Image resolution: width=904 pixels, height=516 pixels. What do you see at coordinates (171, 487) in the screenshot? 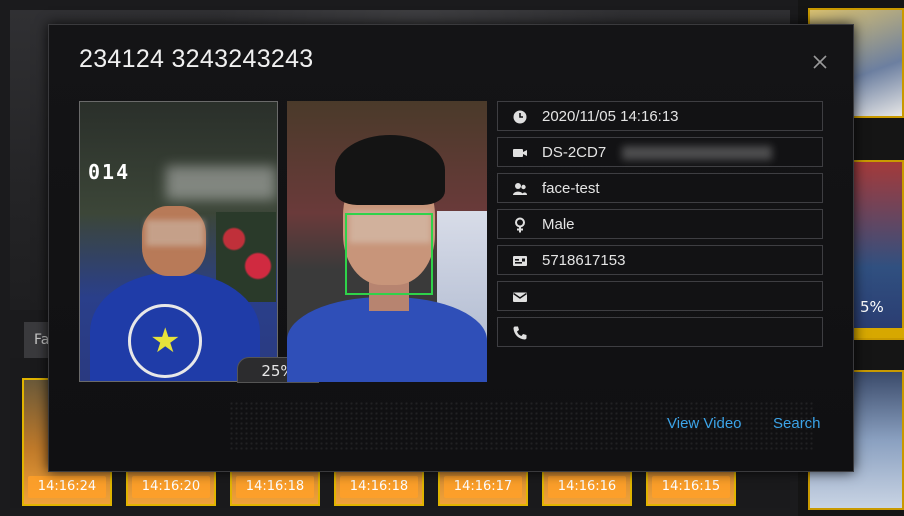
I see `thumbnail-time: 14:16:20` at bounding box center [171, 487].